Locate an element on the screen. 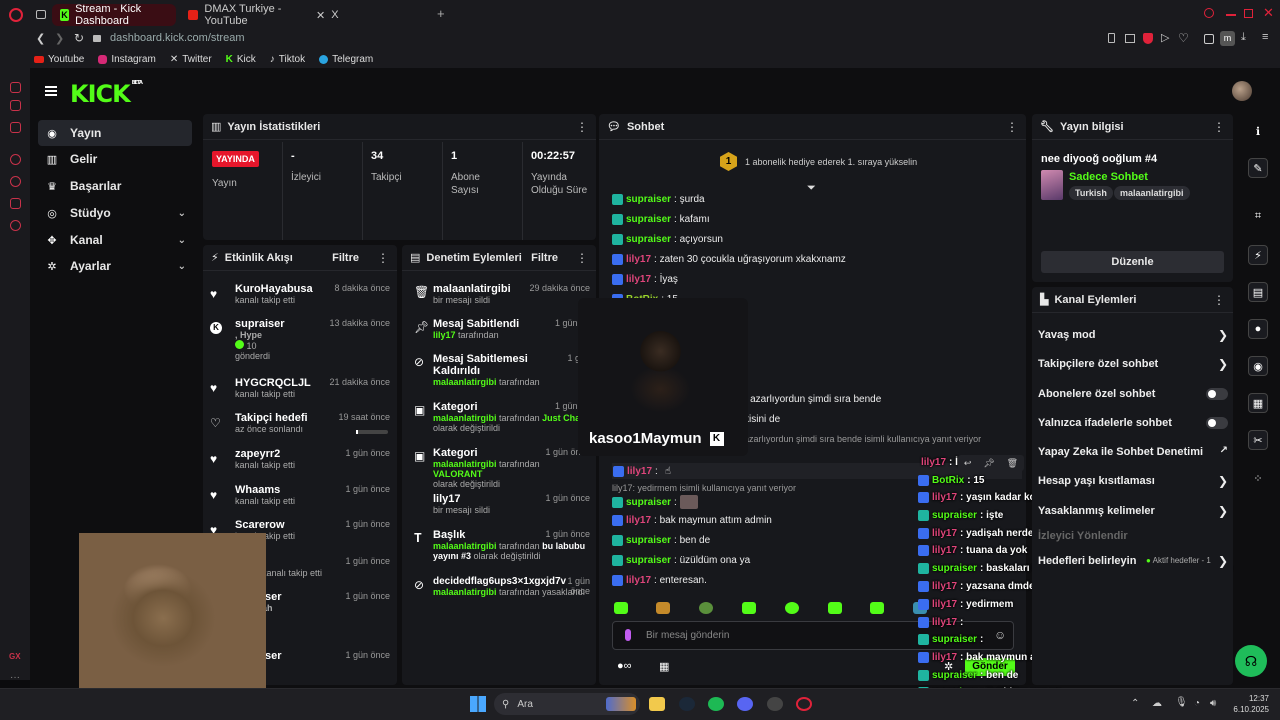 The image size is (1280, 720). account-age-row: Hesap yaşı kısıtlaması ❯ is located at coordinates (1133, 481).